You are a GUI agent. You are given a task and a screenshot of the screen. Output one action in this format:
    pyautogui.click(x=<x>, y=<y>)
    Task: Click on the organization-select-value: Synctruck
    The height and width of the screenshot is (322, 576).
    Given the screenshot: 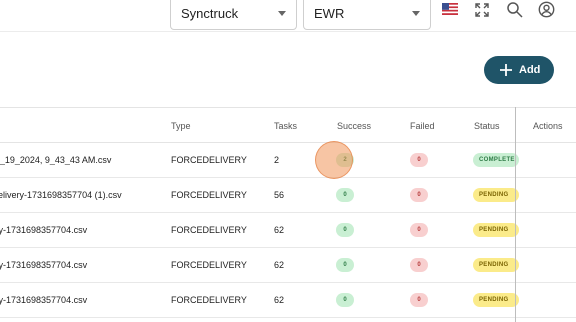 What is the action you would take?
    pyautogui.click(x=210, y=13)
    